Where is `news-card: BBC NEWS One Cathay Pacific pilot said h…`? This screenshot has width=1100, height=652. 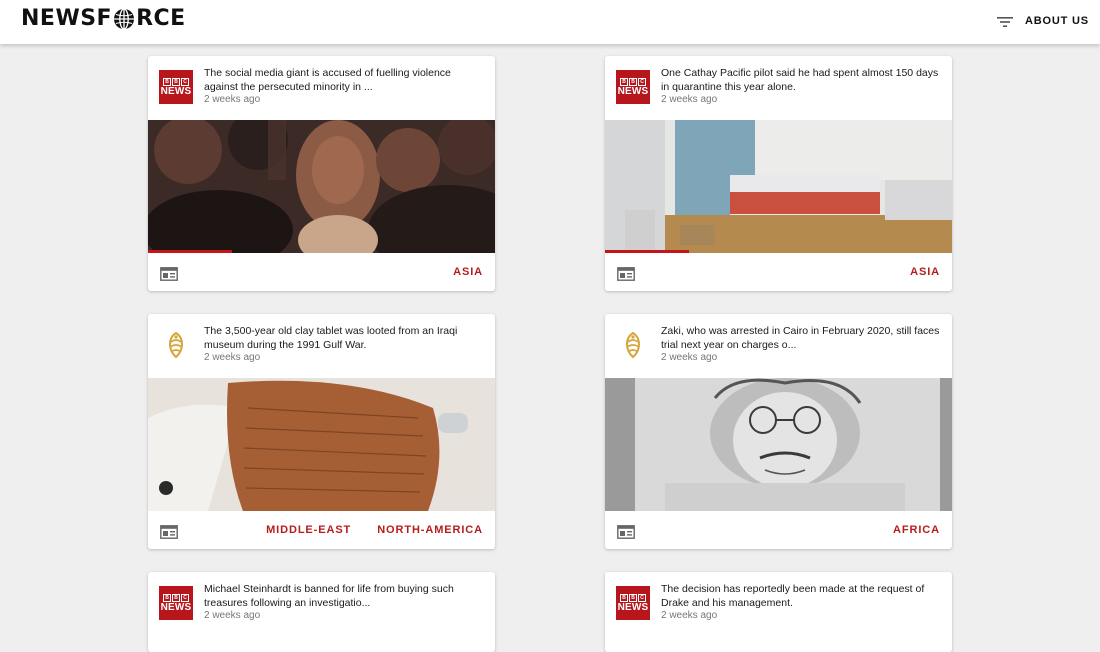
news-card: BBC NEWS One Cathay Pacific pilot said h… is located at coordinates (778, 173).